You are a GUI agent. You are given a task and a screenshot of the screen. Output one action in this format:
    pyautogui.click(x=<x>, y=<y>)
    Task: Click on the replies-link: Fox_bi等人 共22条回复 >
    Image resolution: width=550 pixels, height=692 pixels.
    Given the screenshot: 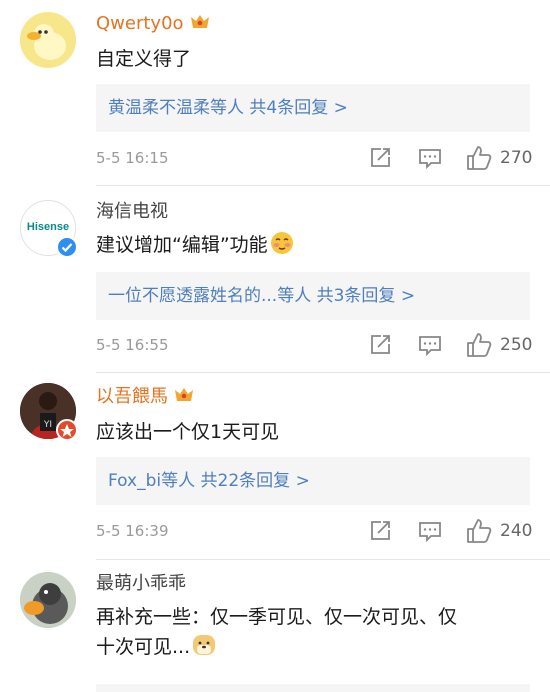 What is the action you would take?
    pyautogui.click(x=313, y=481)
    